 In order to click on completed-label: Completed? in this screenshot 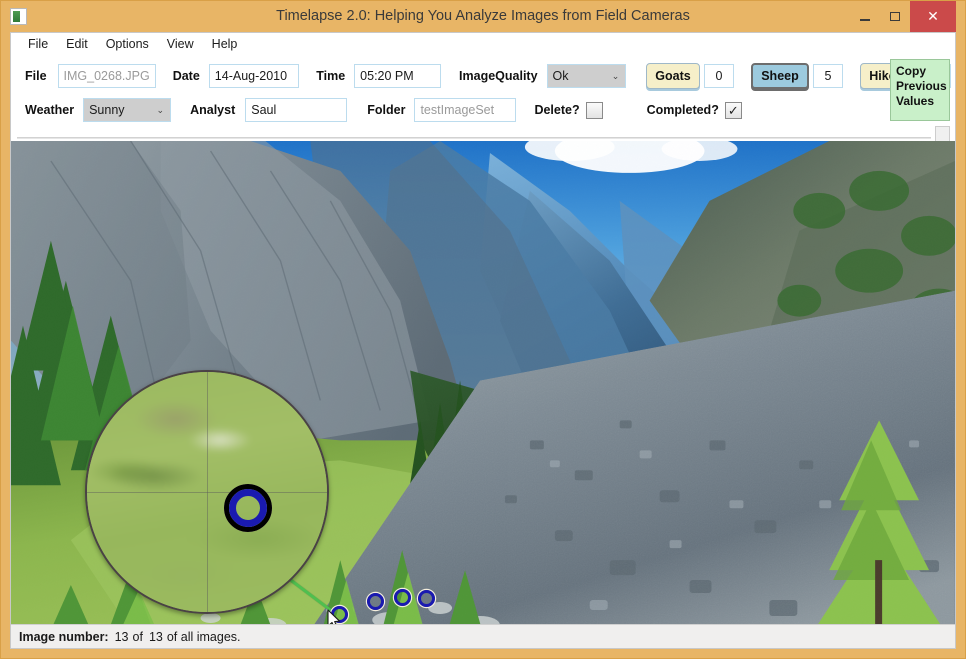, I will do `click(682, 110)`.